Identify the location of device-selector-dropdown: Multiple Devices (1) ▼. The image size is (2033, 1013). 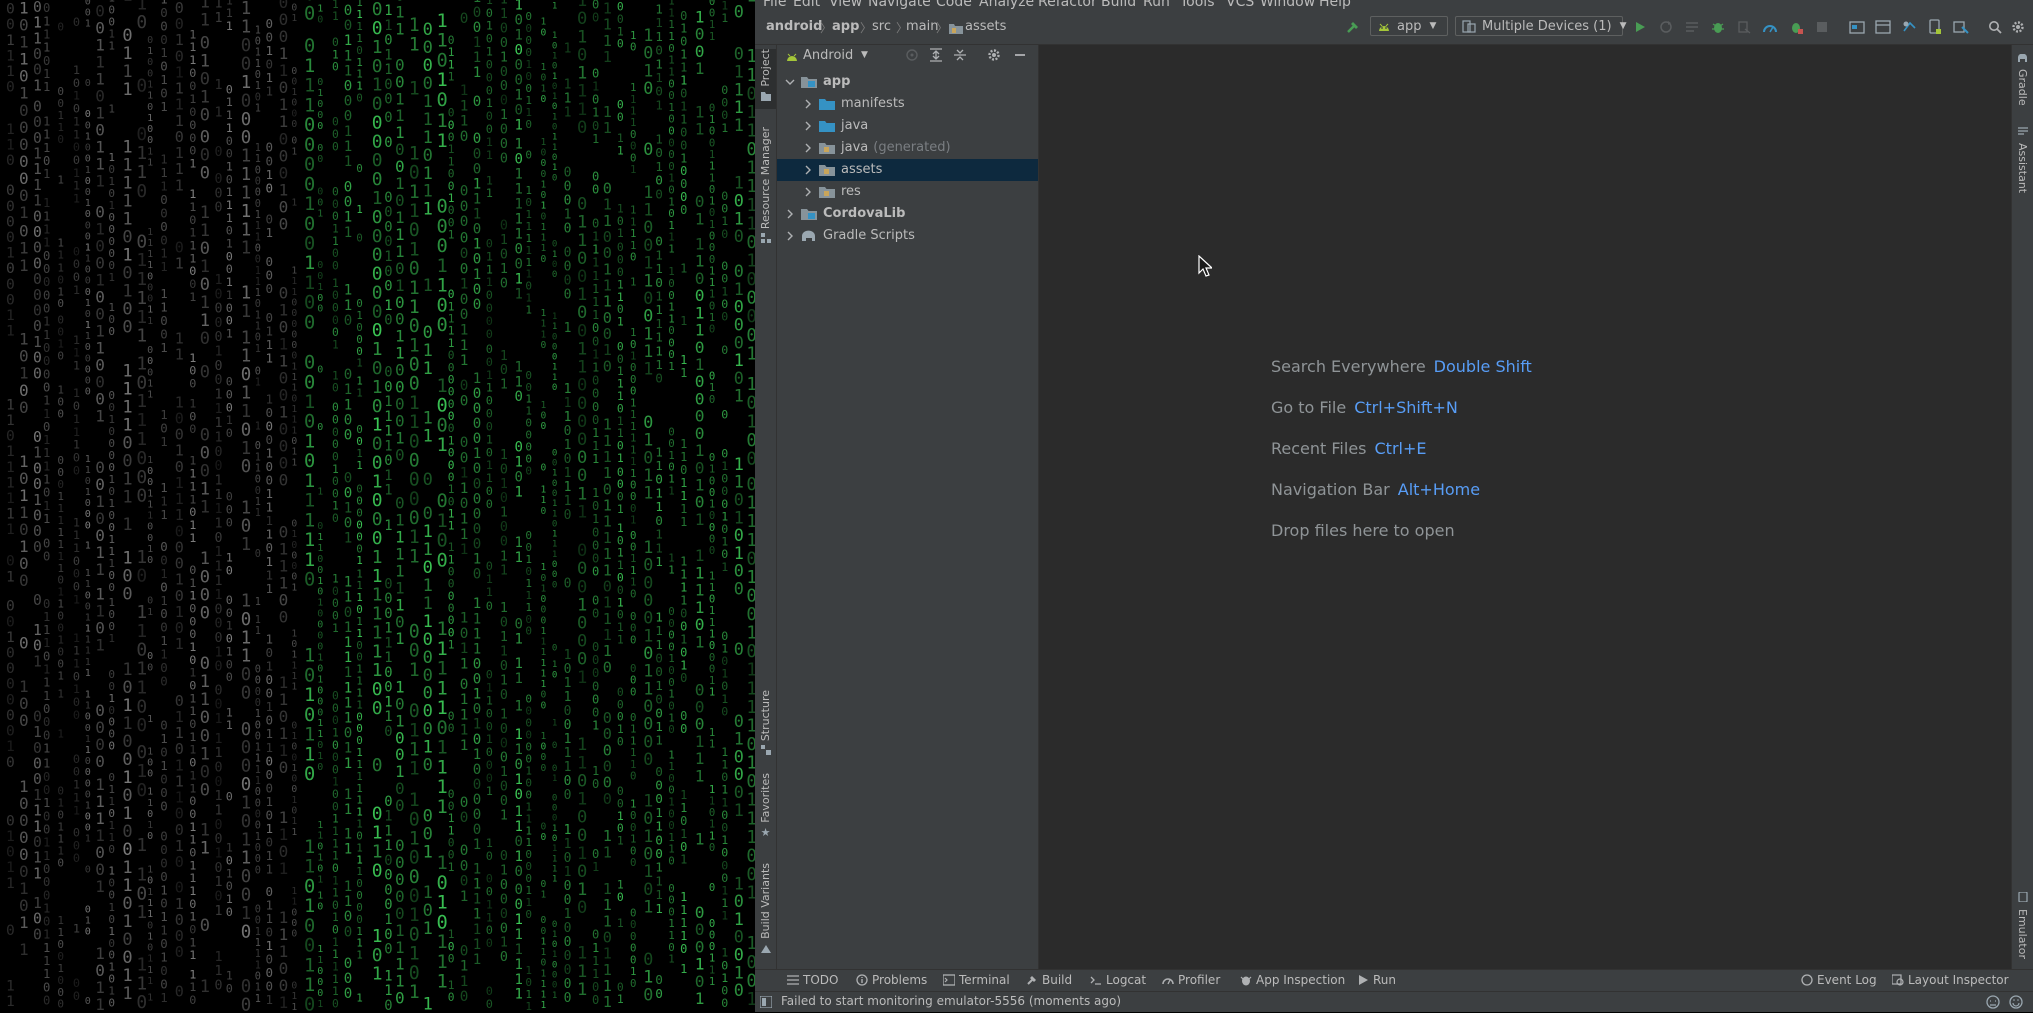
(1539, 26).